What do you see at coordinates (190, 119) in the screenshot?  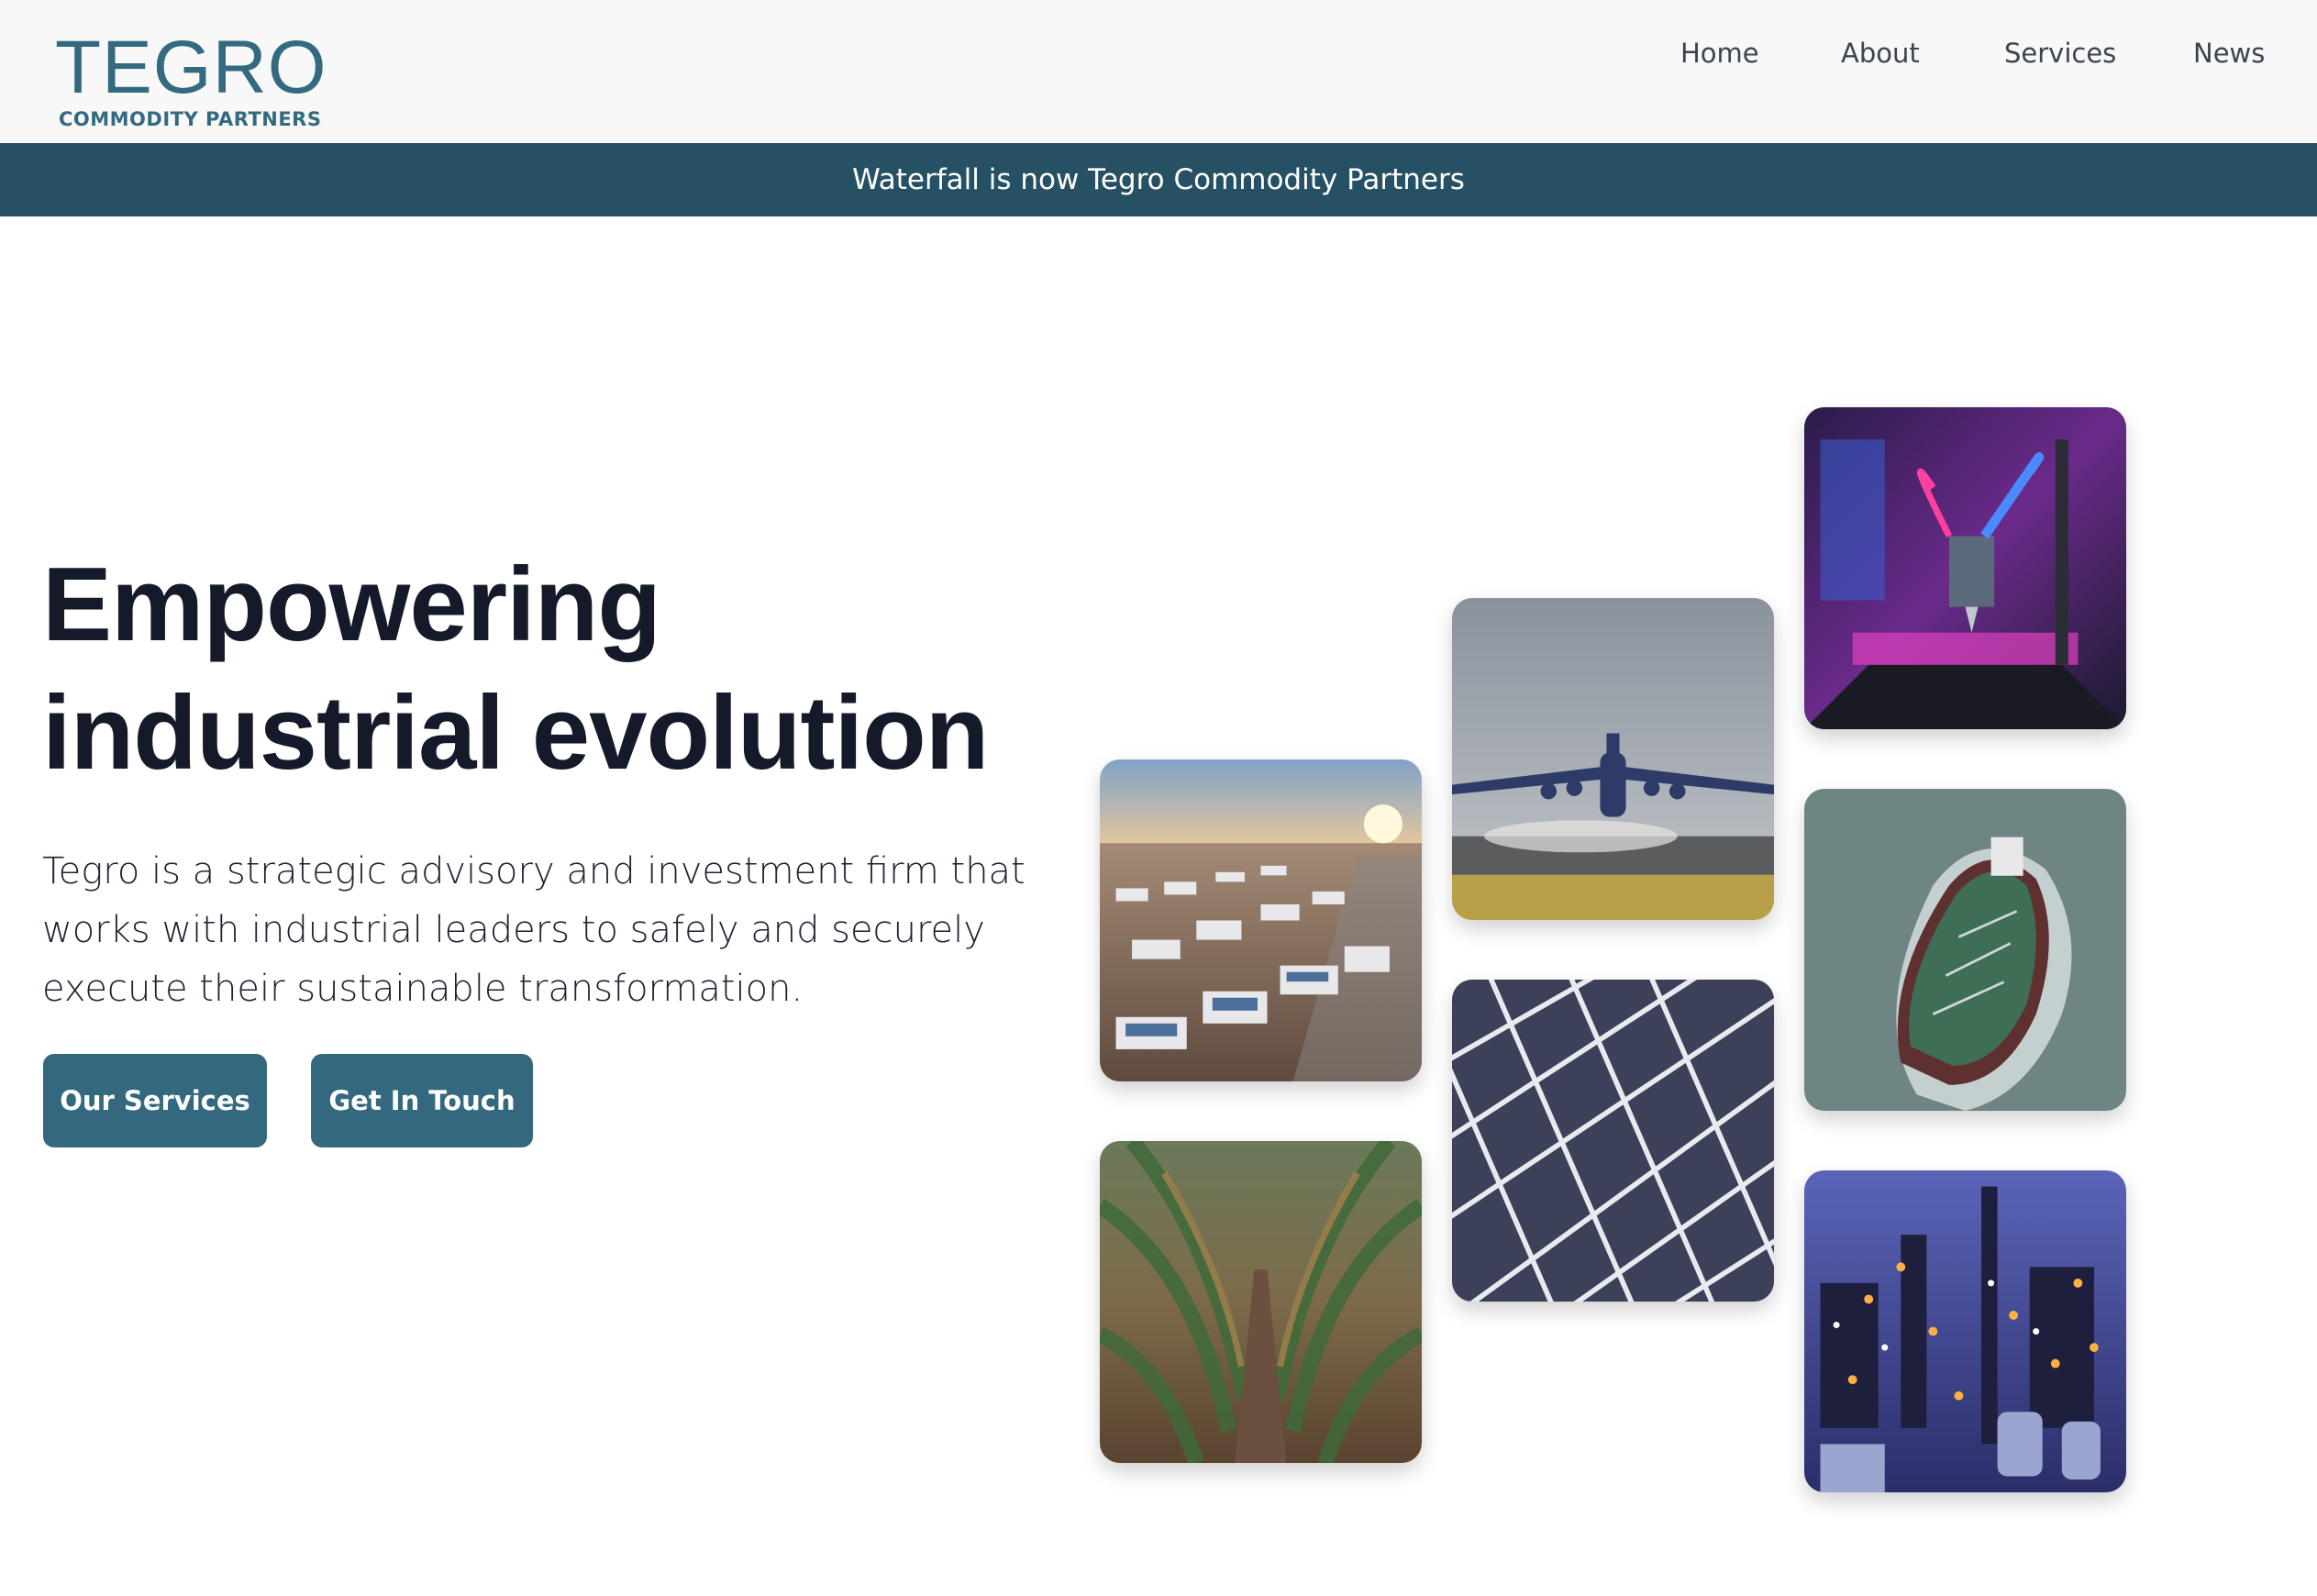 I see `logo-subtitle: COMMODITY PARTNERS` at bounding box center [190, 119].